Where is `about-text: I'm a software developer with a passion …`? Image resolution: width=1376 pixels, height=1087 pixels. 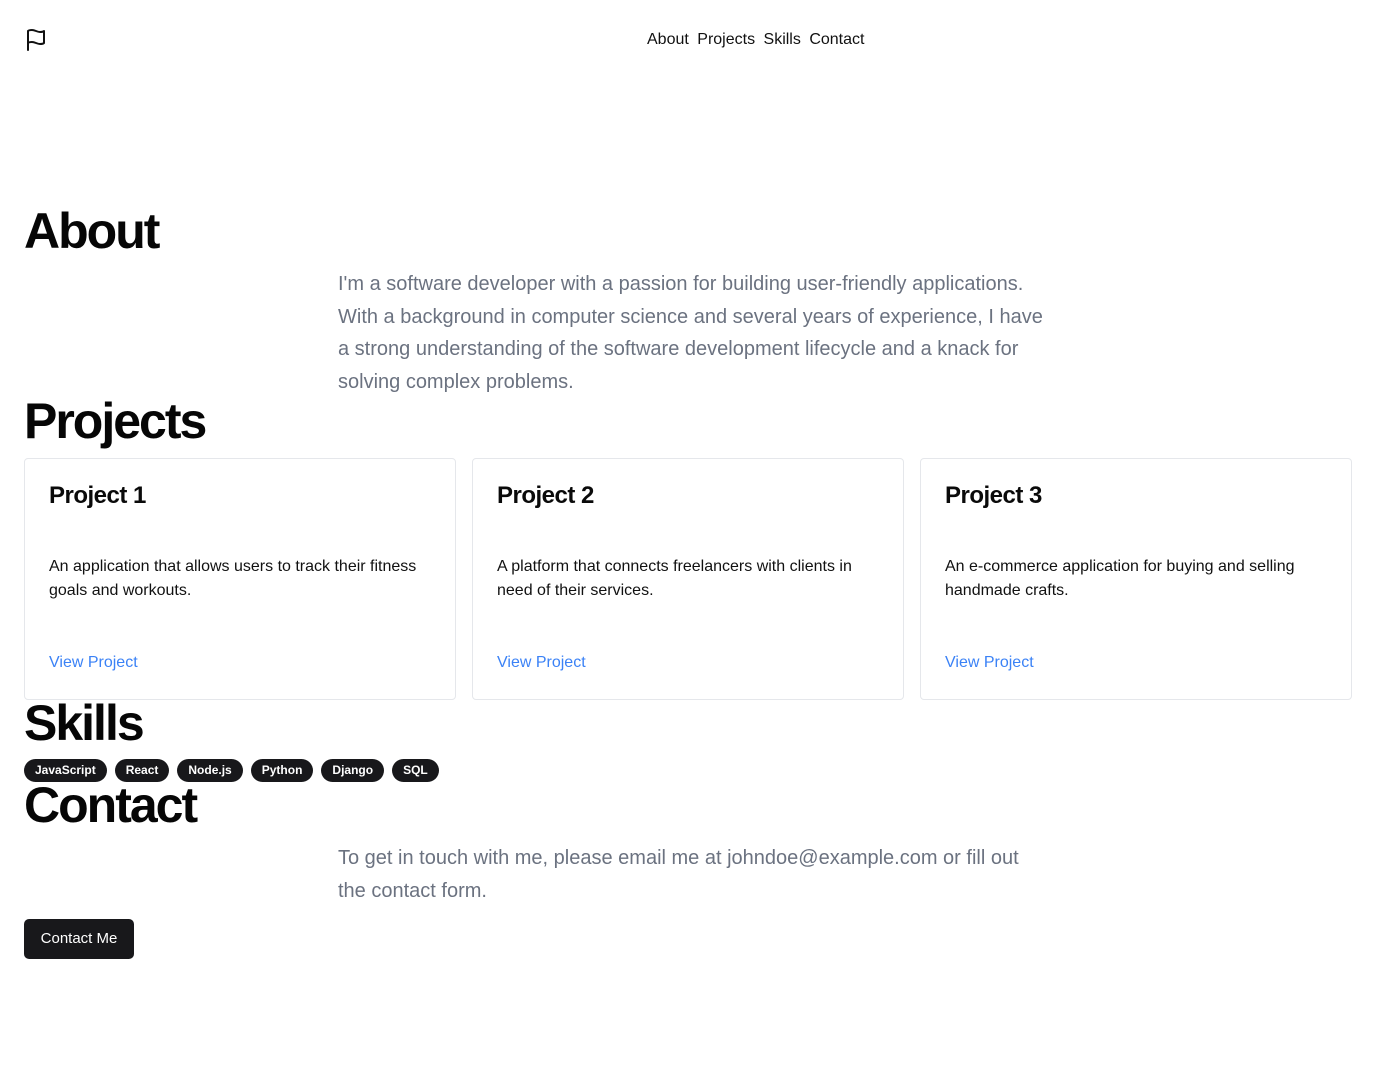 about-text: I'm a software developer with a passion … is located at coordinates (690, 333).